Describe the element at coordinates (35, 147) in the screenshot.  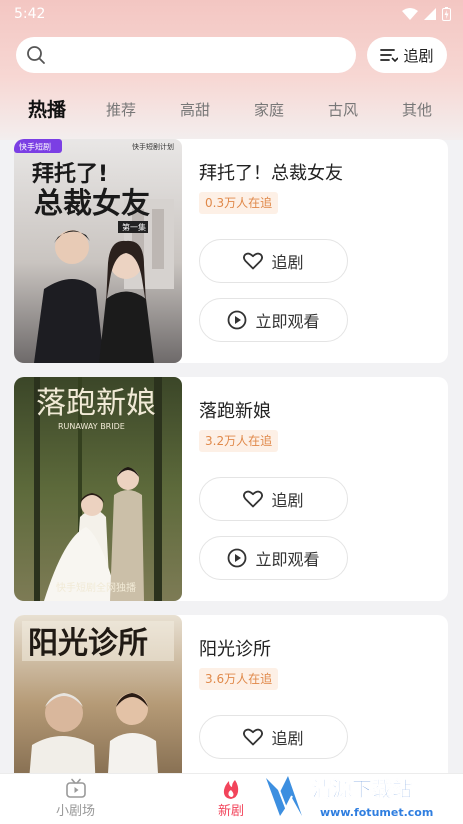
I see `poster-badge: 快手短剧` at that location.